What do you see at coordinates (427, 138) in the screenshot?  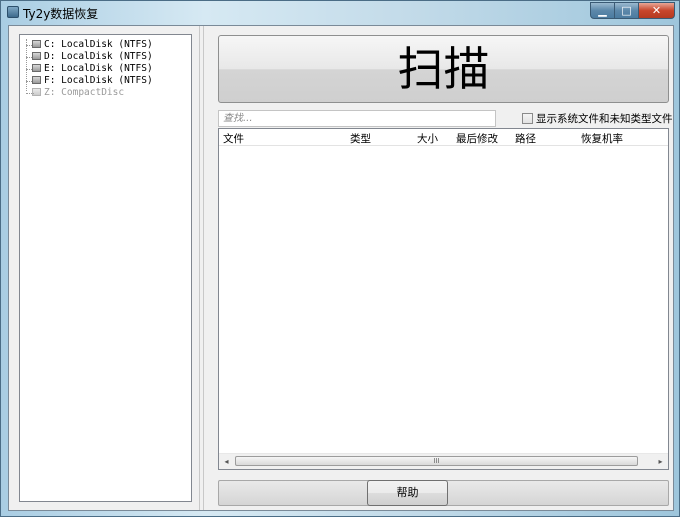 I see `column-header-size: 大小` at bounding box center [427, 138].